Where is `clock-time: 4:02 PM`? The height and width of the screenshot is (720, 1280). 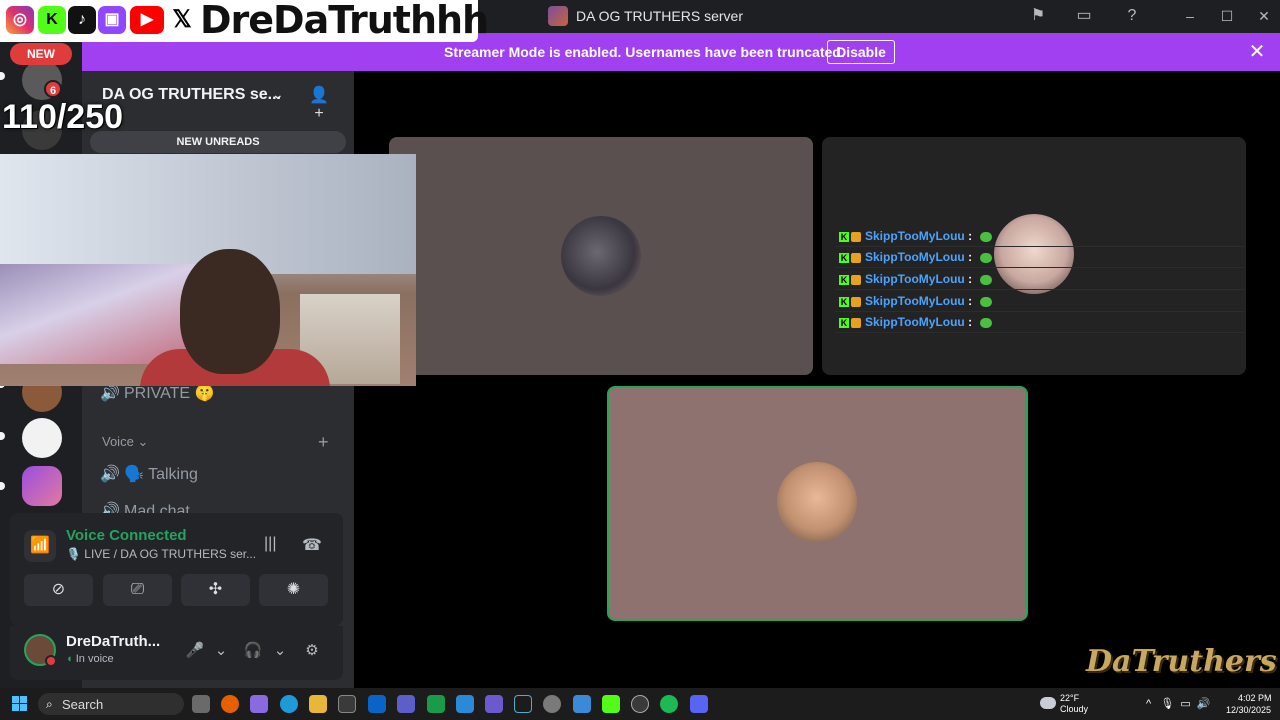 clock-time: 4:02 PM is located at coordinates (1255, 698).